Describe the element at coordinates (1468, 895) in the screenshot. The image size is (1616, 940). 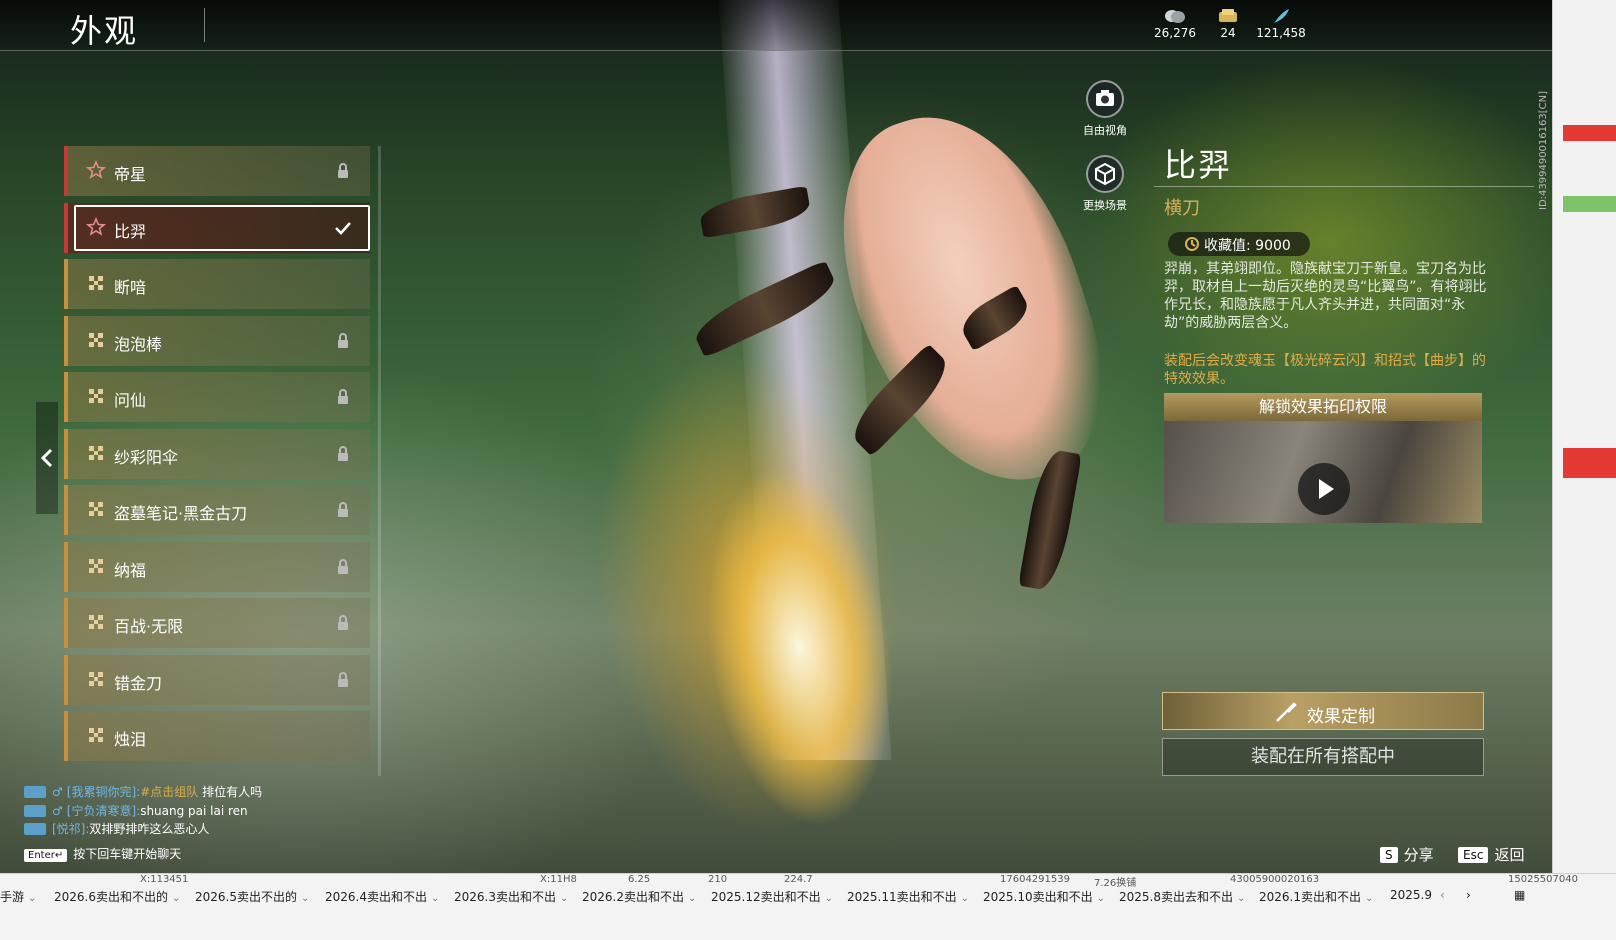
I see `tab-scroll-right-icon: ›` at that location.